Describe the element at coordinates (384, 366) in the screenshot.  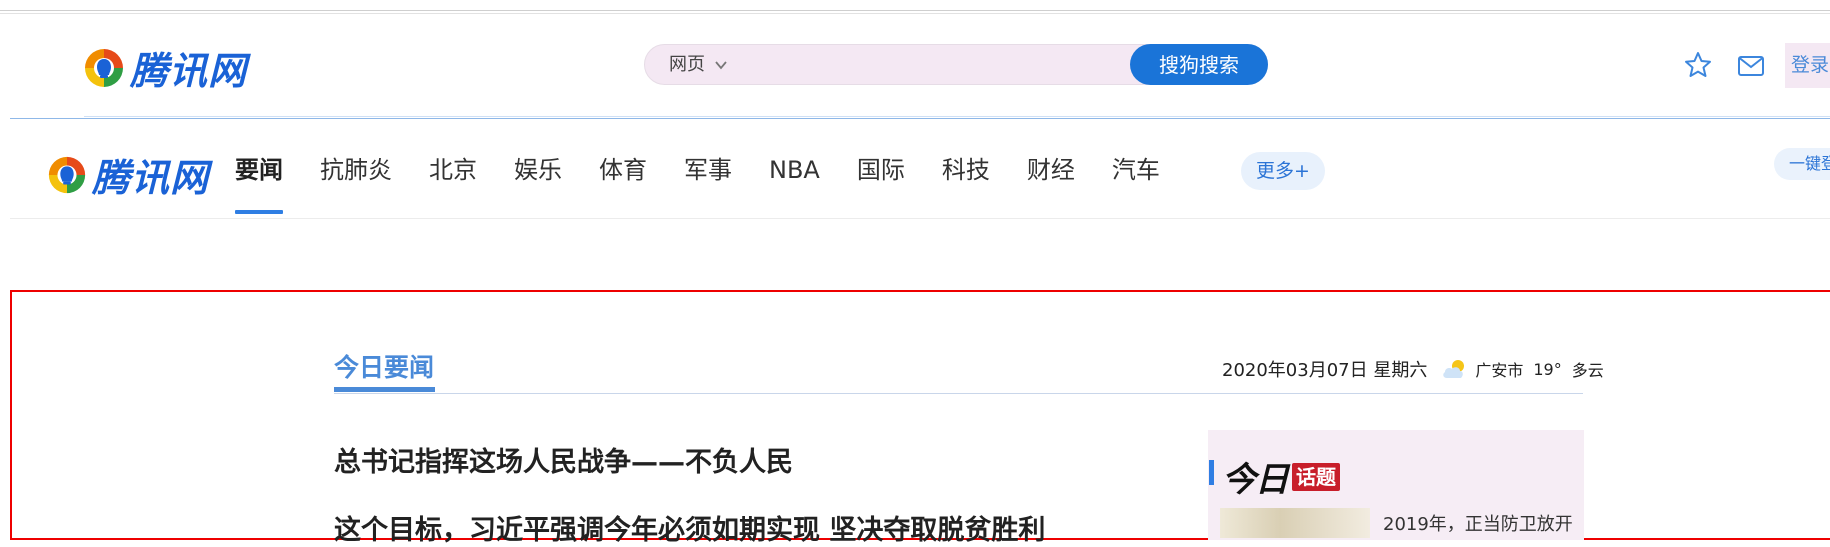
I see `section-title: 今日要闻` at that location.